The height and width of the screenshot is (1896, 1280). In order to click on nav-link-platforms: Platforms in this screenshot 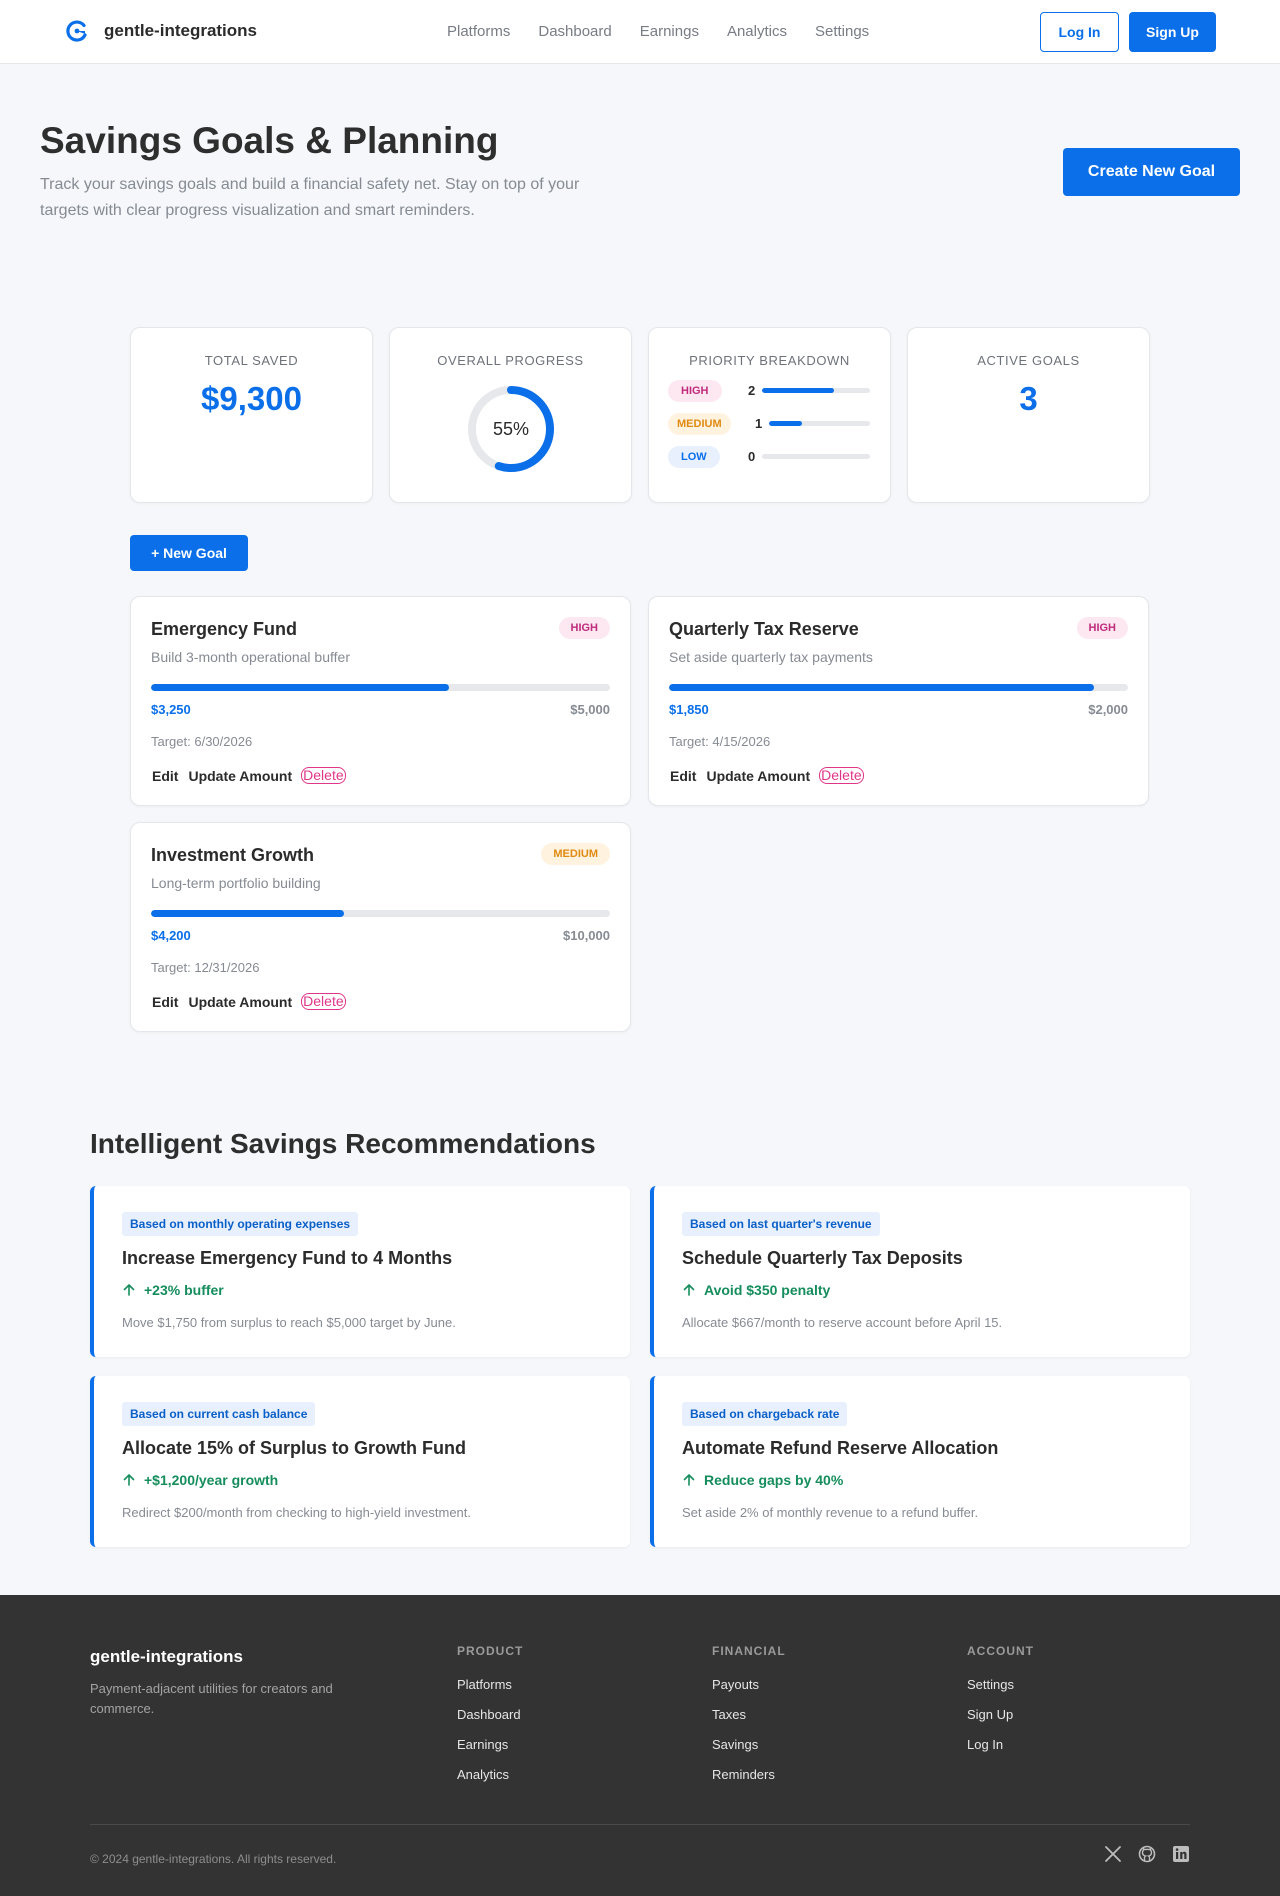, I will do `click(478, 31)`.